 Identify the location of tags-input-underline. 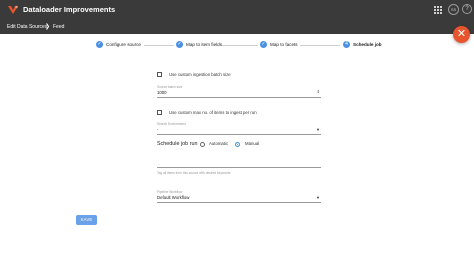
(239, 167).